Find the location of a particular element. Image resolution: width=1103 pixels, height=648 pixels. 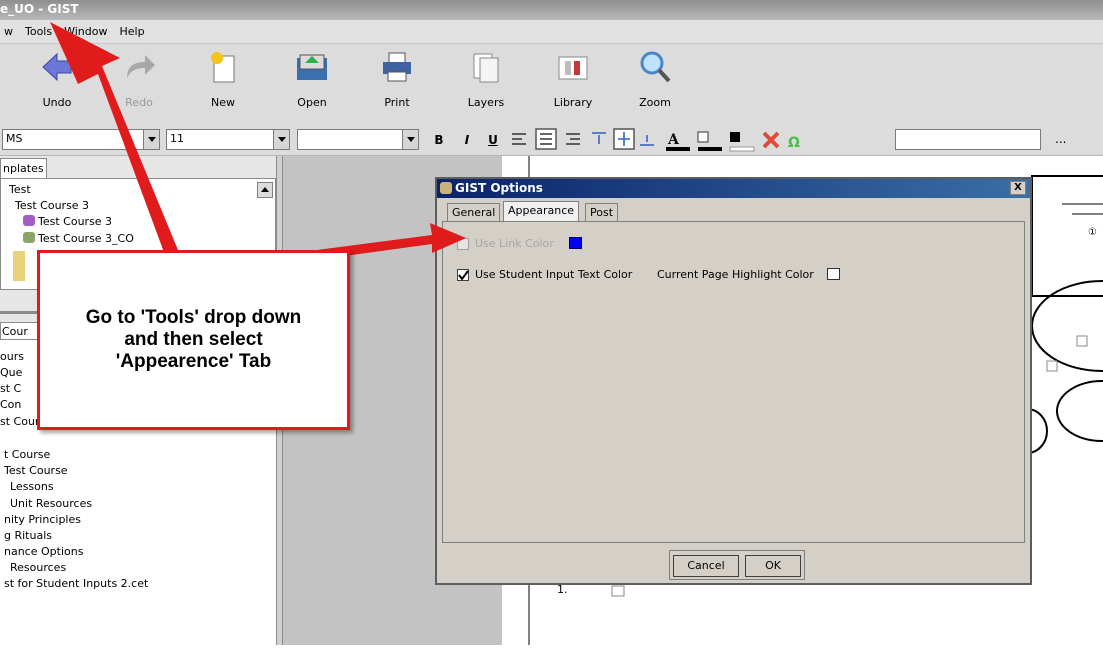

use-link-color-label: Use Link Color is located at coordinates (514, 243).